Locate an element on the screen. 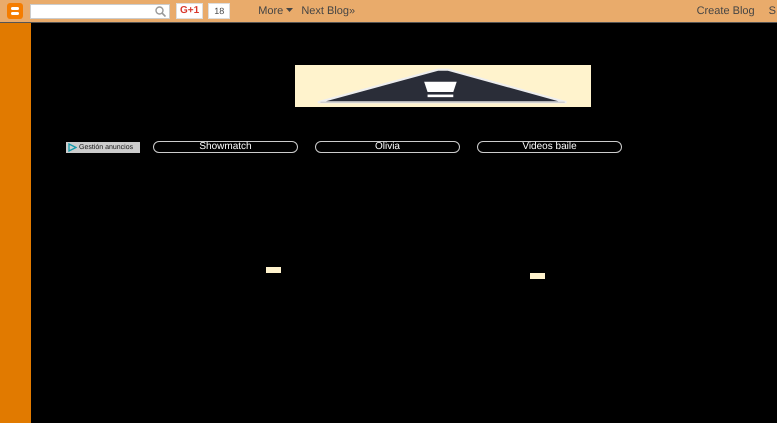  play-icon is located at coordinates (72, 147).